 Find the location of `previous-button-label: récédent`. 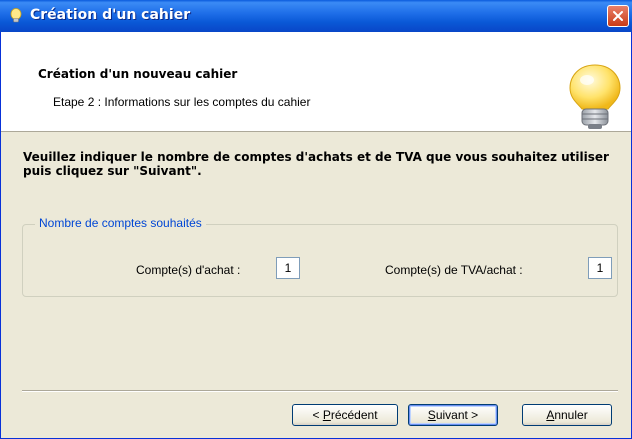

previous-button-label: récédent is located at coordinates (354, 415).